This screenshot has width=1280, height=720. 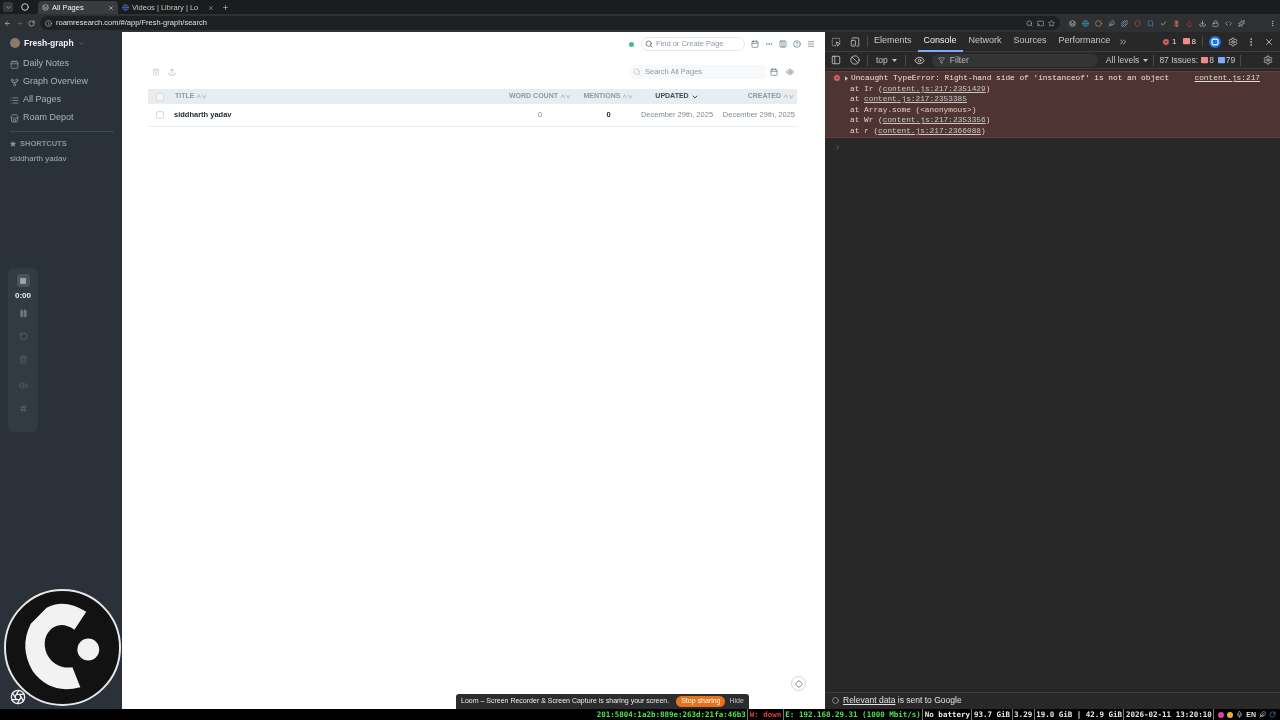 I want to click on floating-nav-button, so click(x=798, y=683).